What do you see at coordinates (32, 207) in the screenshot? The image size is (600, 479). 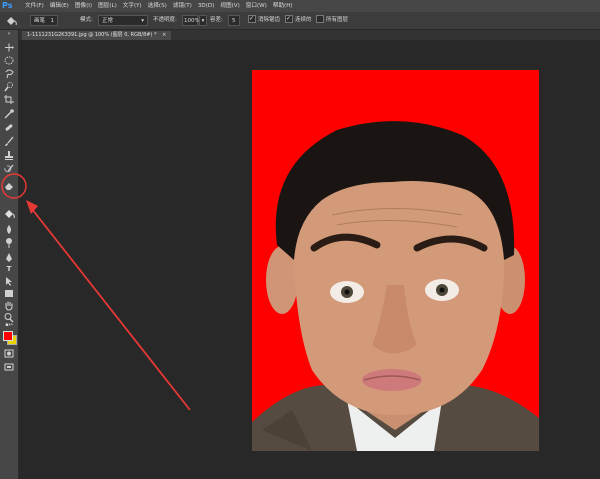 I see `annotation-arrowhead` at bounding box center [32, 207].